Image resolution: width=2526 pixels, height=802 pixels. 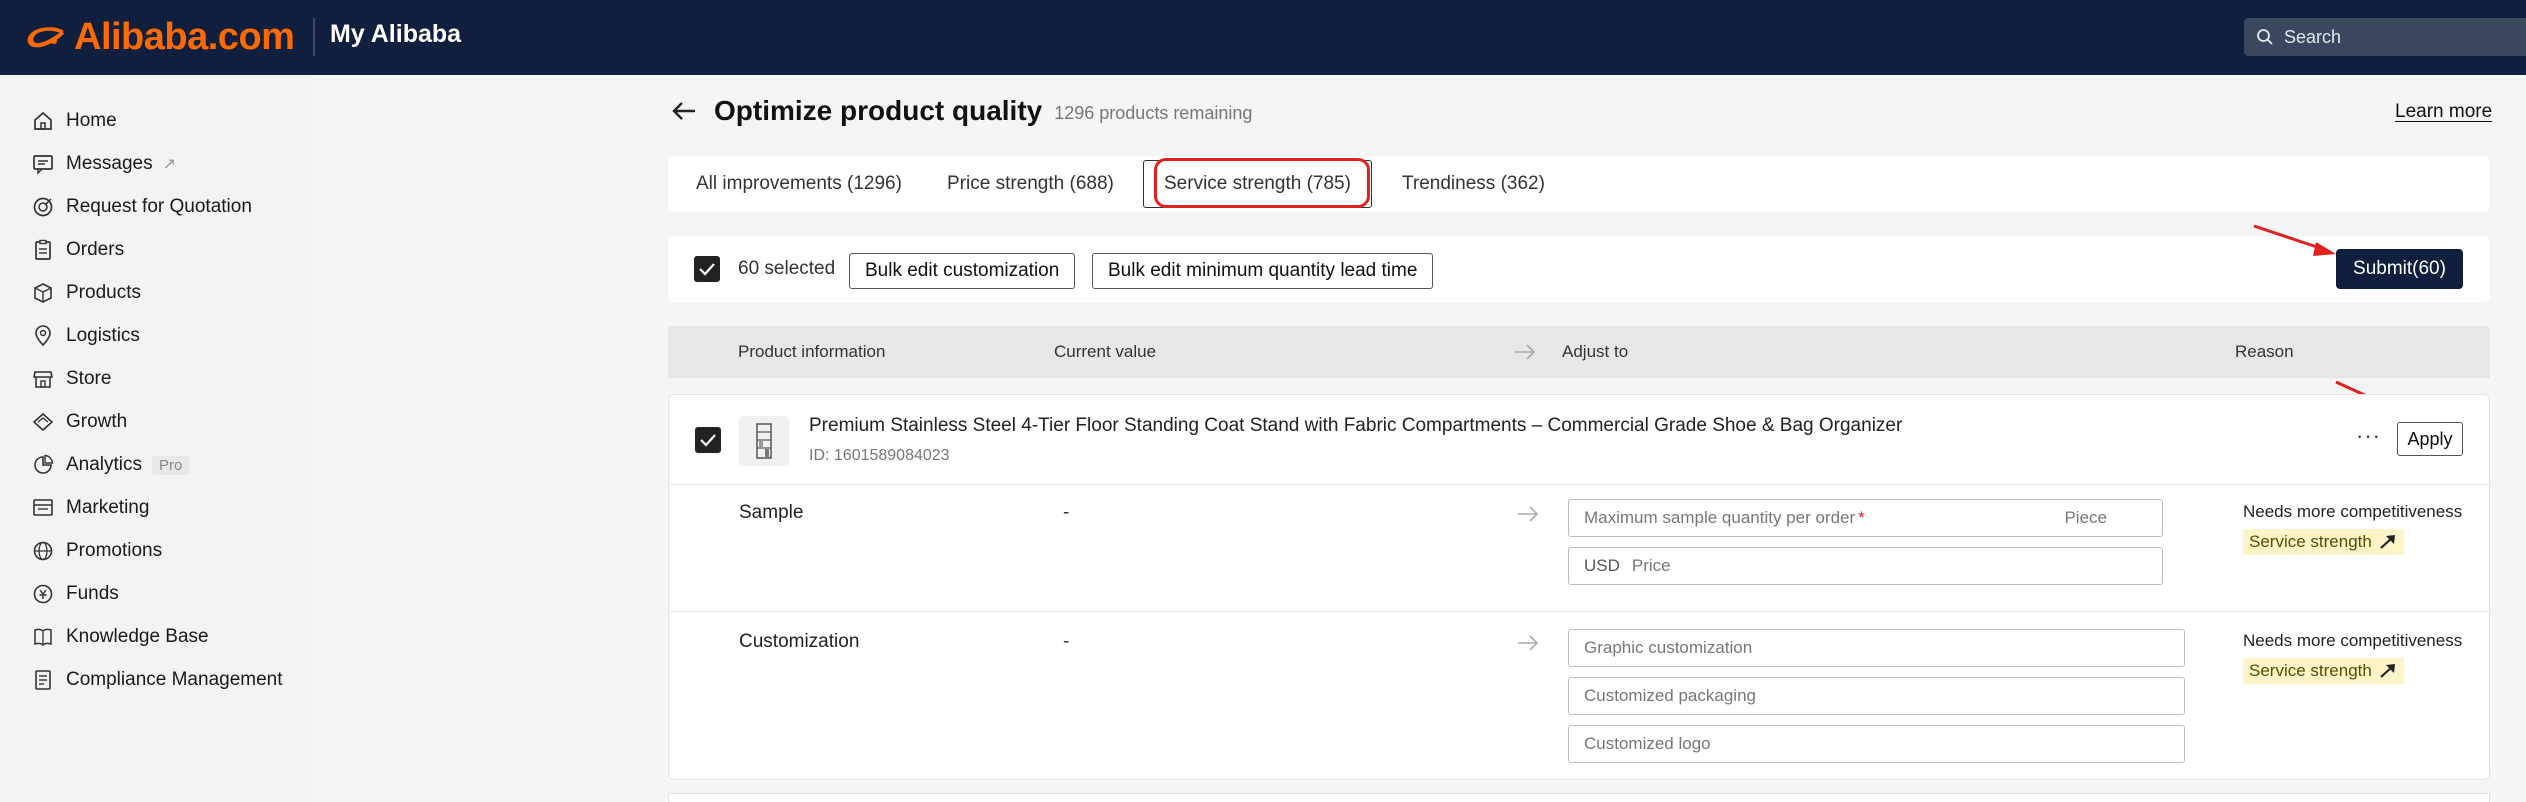 I want to click on product-id: ID: 1601589084023, so click(x=879, y=455).